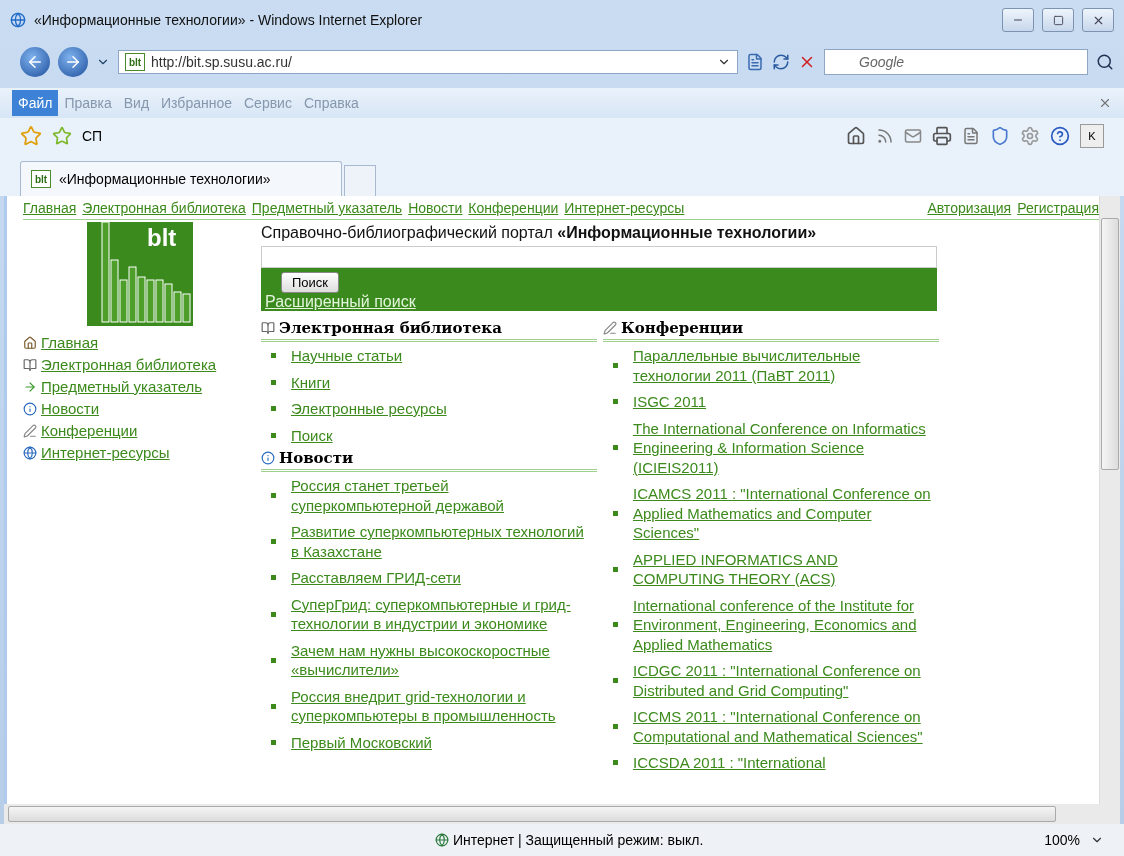  What do you see at coordinates (1092, 136) in the screenshot?
I see `key-button: K` at bounding box center [1092, 136].